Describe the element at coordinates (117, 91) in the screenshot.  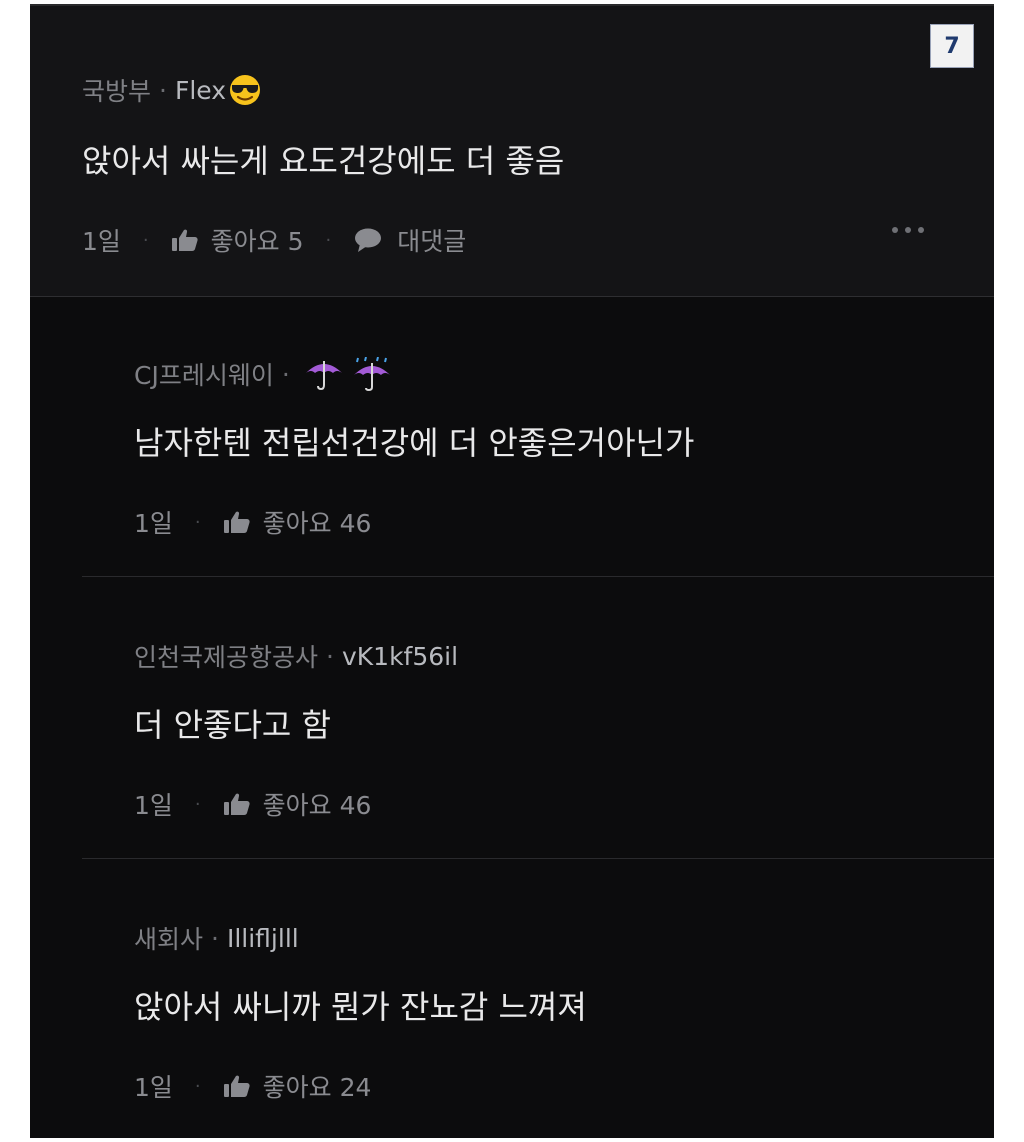
I see `author-company: 국방부` at that location.